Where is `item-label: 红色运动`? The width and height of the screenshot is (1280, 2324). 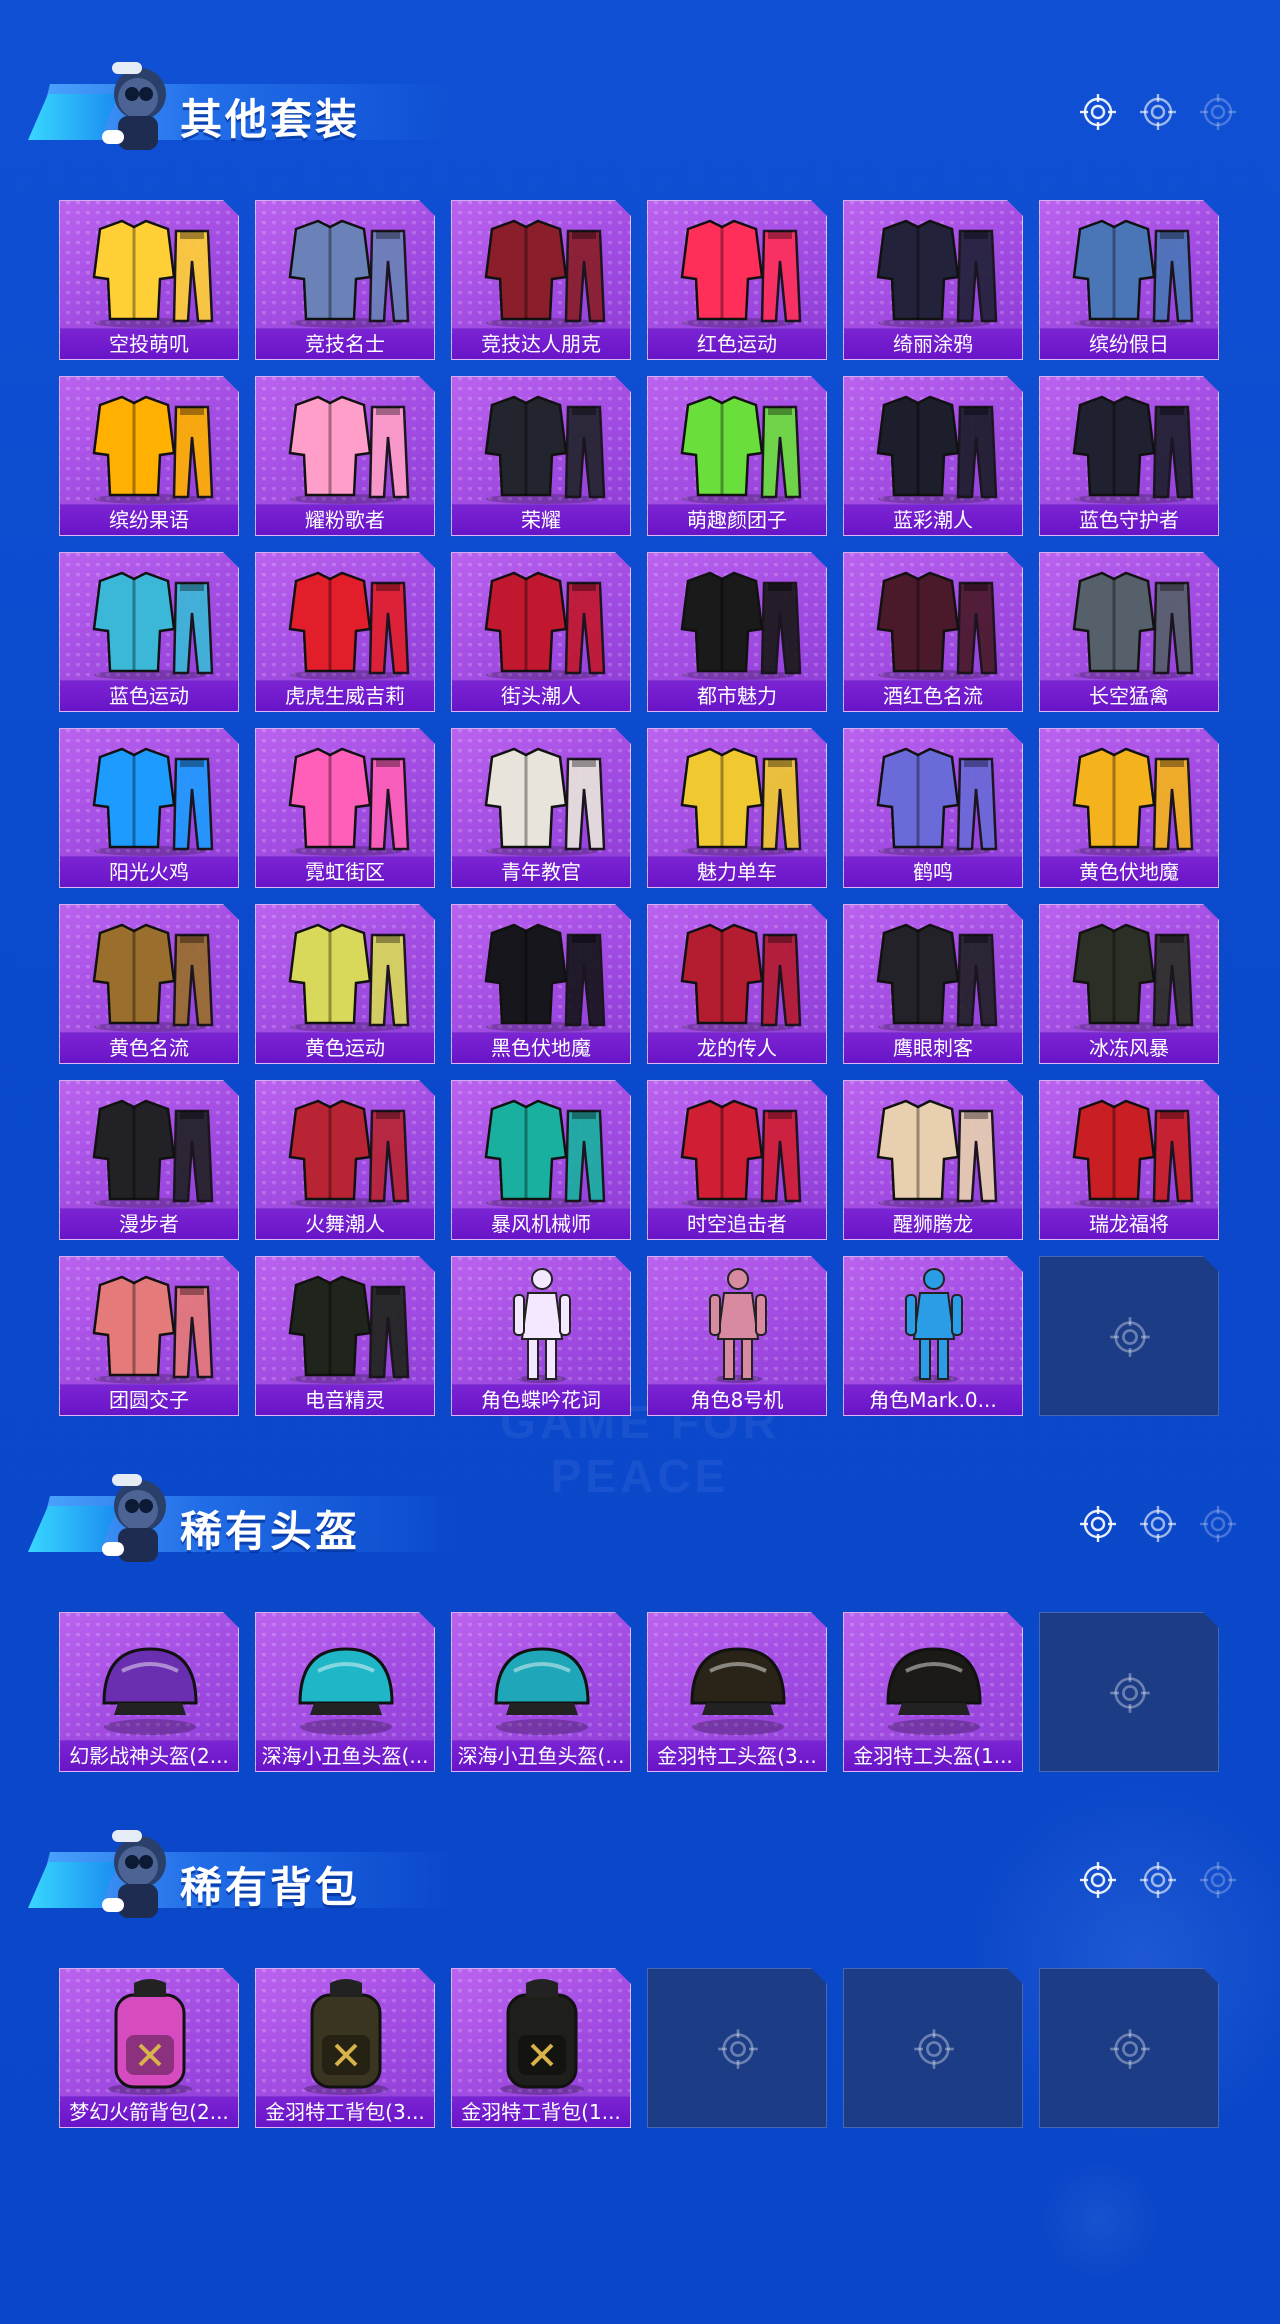 item-label: 红色运动 is located at coordinates (737, 343).